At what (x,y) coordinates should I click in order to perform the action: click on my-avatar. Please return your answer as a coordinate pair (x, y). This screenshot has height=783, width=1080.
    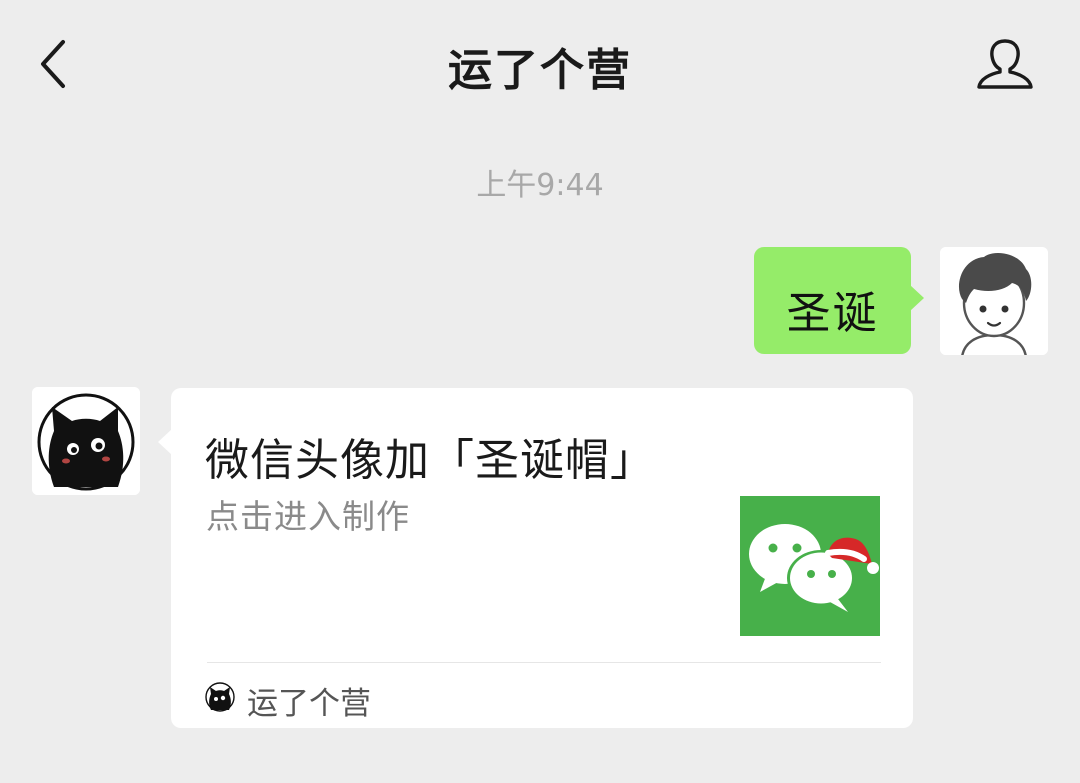
    Looking at the image, I should click on (994, 301).